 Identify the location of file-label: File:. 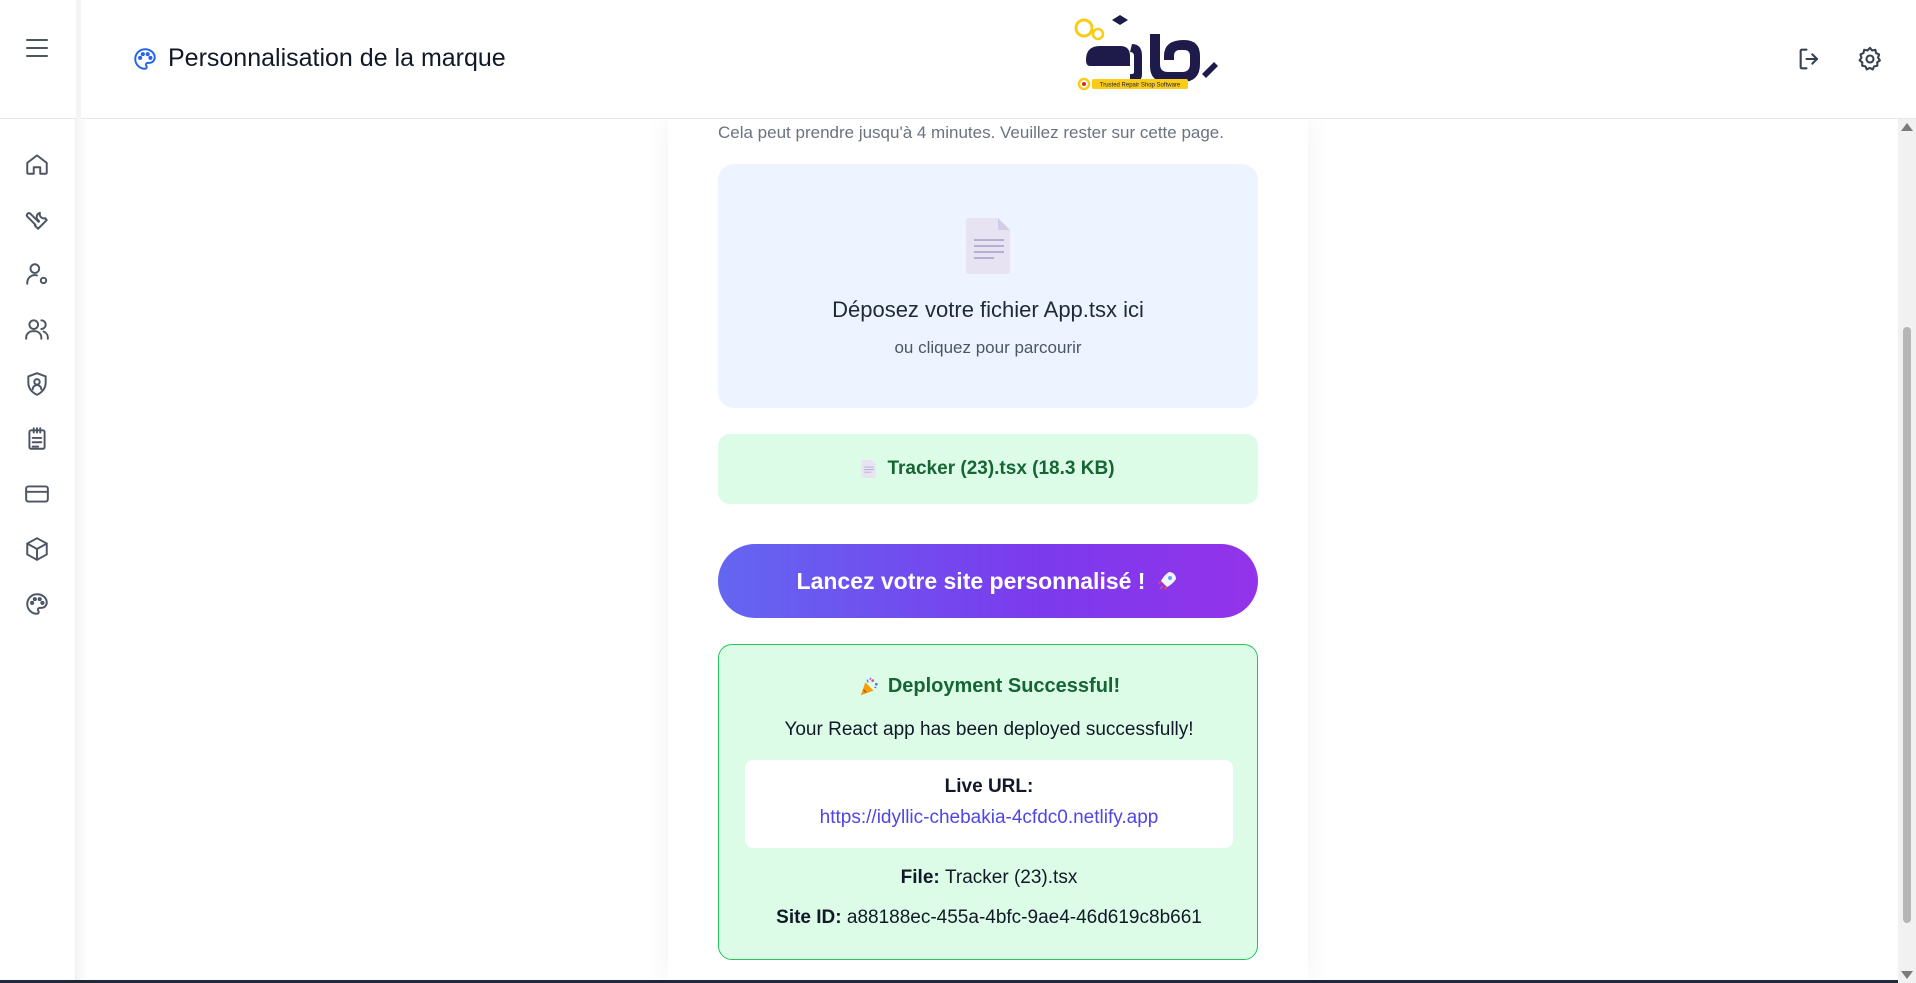
(922, 877).